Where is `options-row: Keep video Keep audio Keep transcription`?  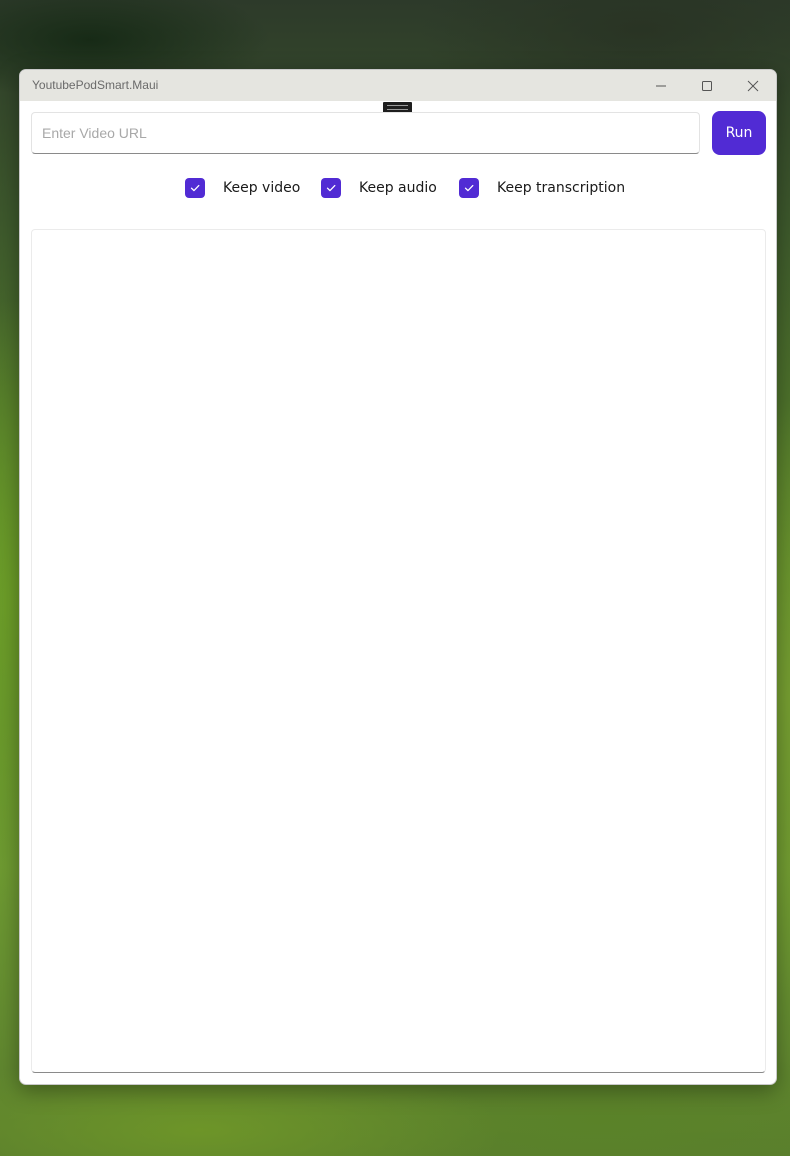 options-row: Keep video Keep audio Keep transcription is located at coordinates (398, 188).